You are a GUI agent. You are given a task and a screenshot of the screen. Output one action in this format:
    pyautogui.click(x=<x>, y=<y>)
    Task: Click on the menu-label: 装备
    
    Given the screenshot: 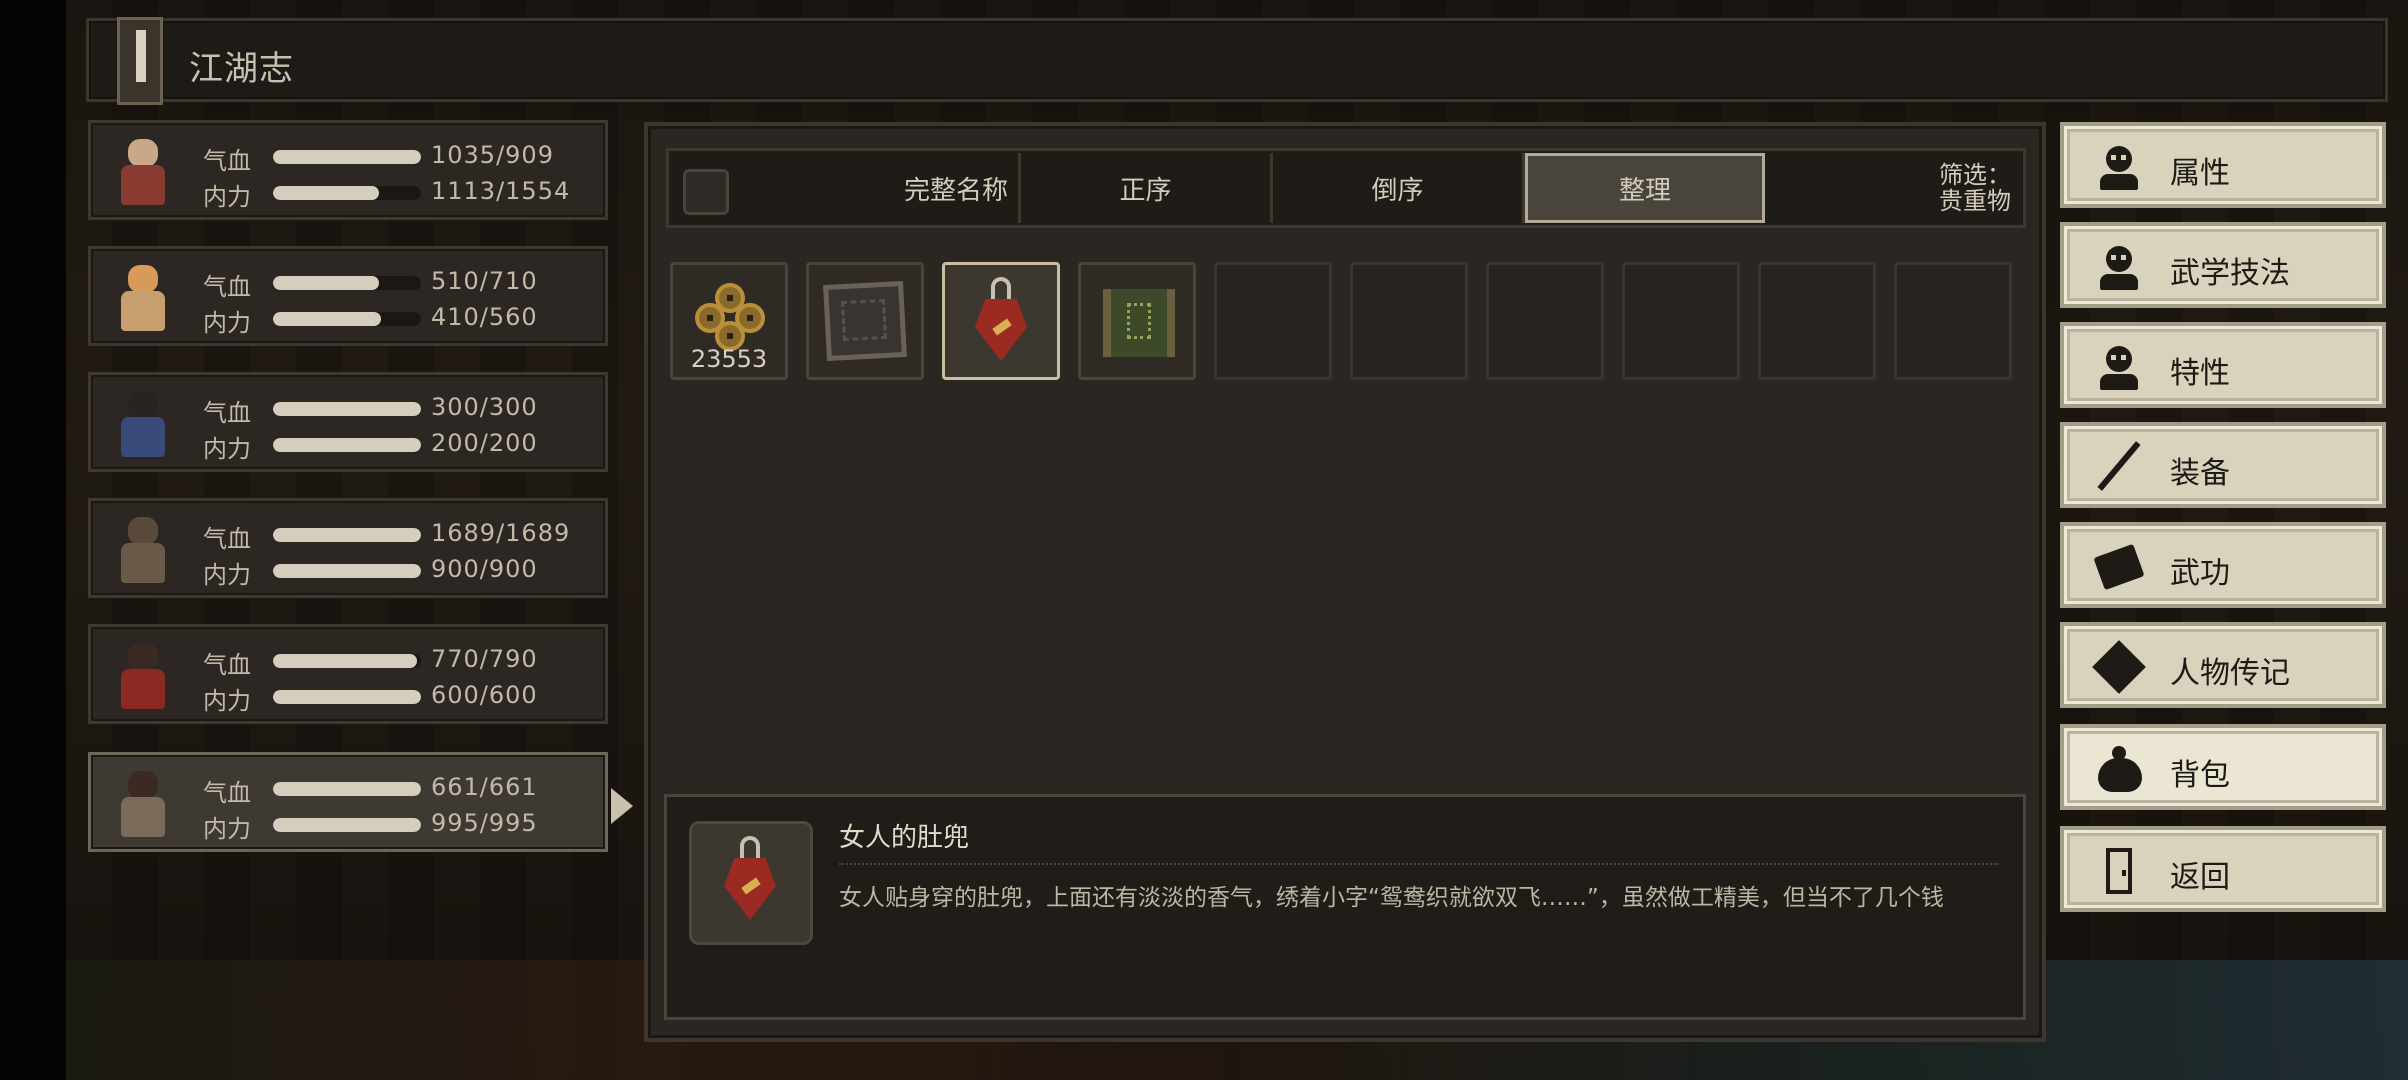 What is the action you would take?
    pyautogui.click(x=2200, y=473)
    